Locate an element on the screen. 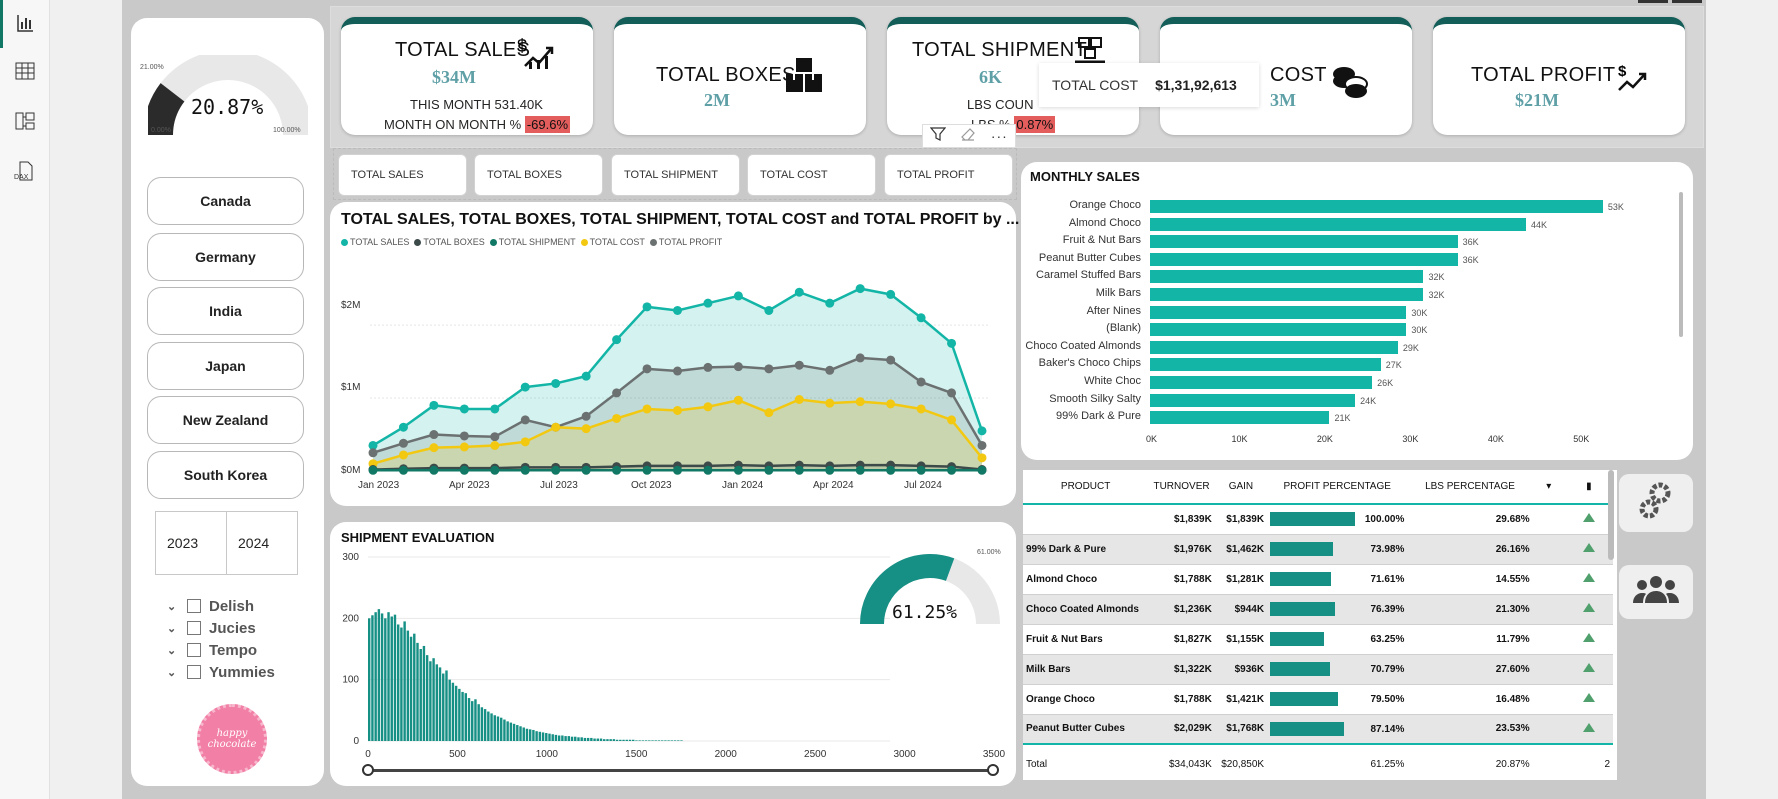 Image resolution: width=1778 pixels, height=799 pixels. segment-total-cost: TOTAL COST is located at coordinates (811, 175).